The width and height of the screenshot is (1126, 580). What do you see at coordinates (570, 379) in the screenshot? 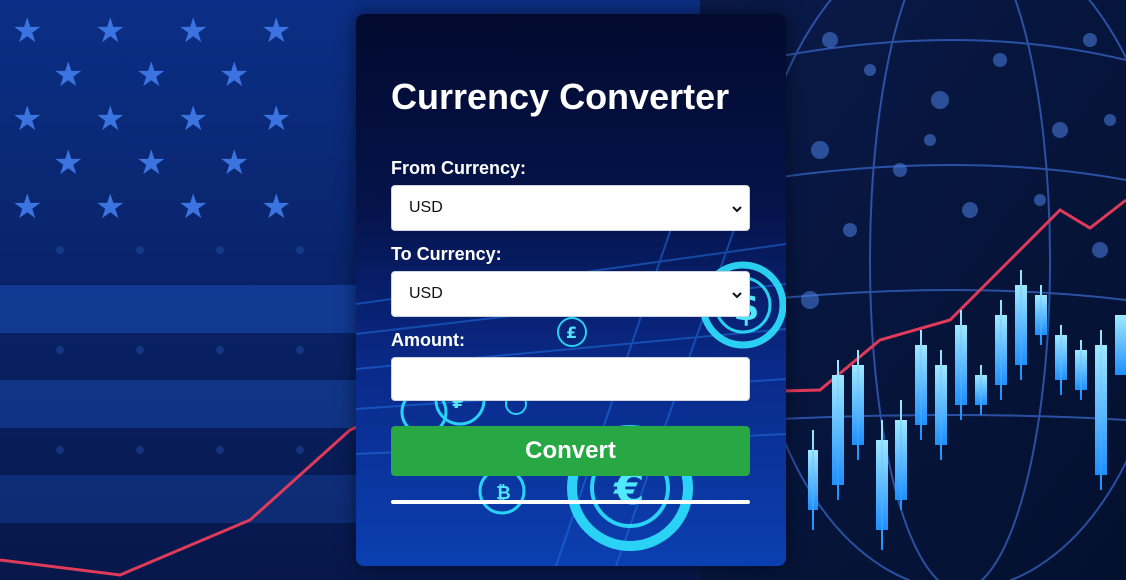
I see `amount-input` at bounding box center [570, 379].